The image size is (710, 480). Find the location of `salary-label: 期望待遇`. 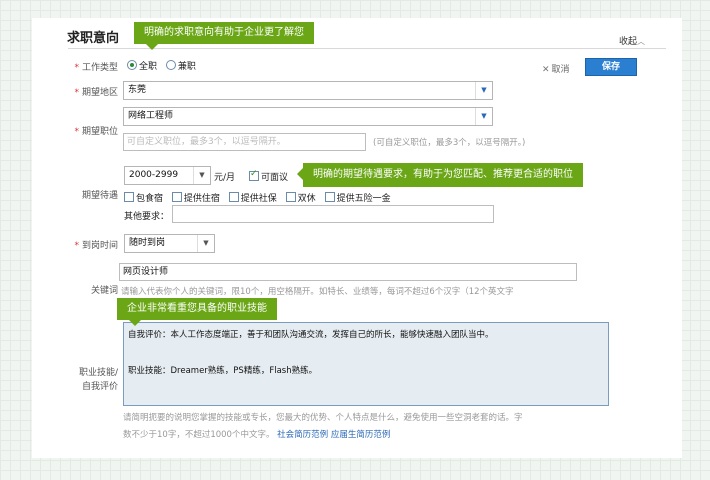

salary-label: 期望待遇 is located at coordinates (99, 196).